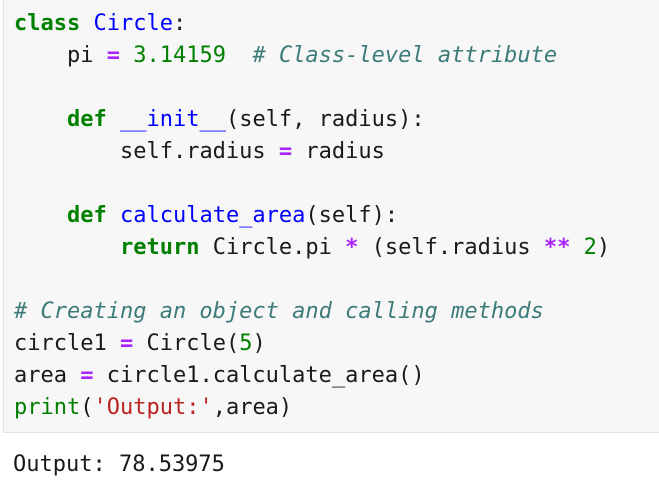 The image size is (659, 483). I want to click on code-line-10: # Creating an object and calling methods, so click(312, 312).